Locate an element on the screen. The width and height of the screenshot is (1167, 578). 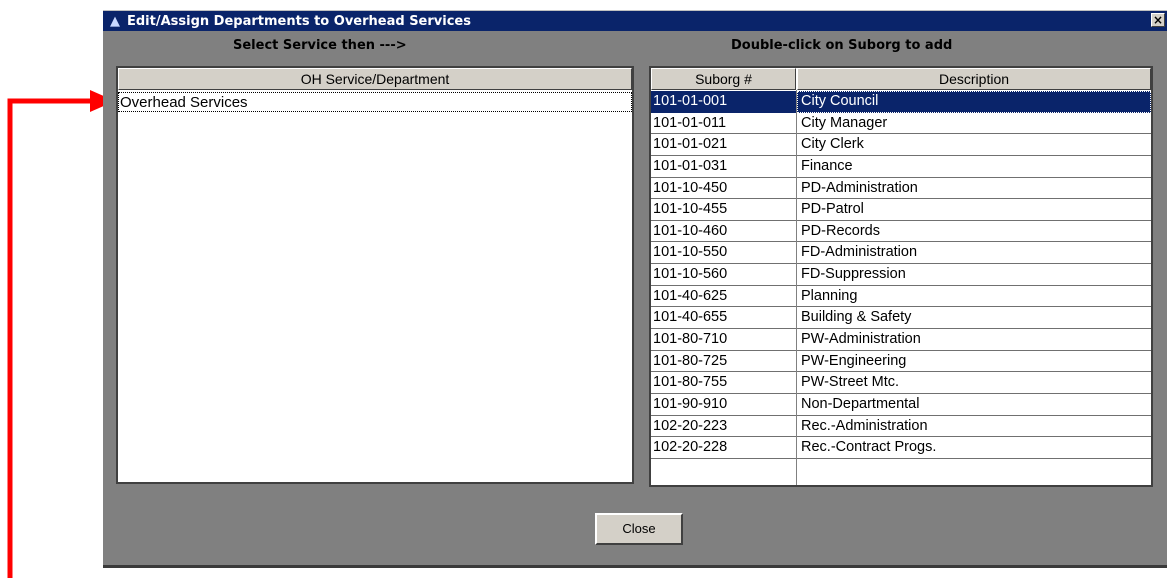
suborg-cell: 101-01-001 is located at coordinates (723, 102).